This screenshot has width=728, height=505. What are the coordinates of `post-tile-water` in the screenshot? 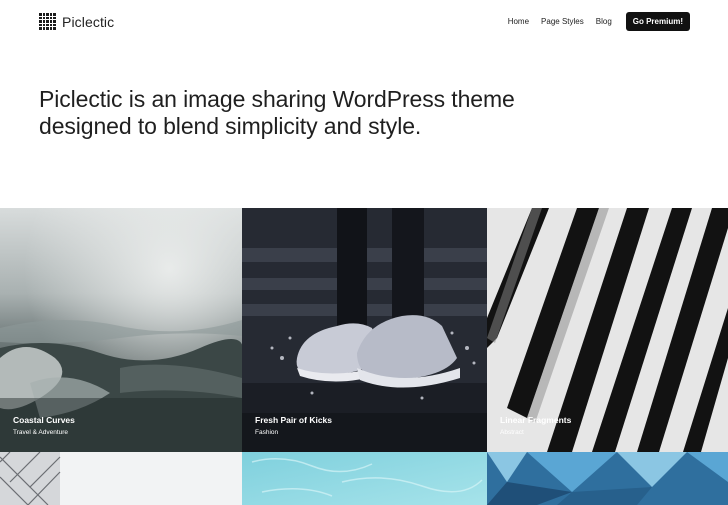 It's located at (364, 478).